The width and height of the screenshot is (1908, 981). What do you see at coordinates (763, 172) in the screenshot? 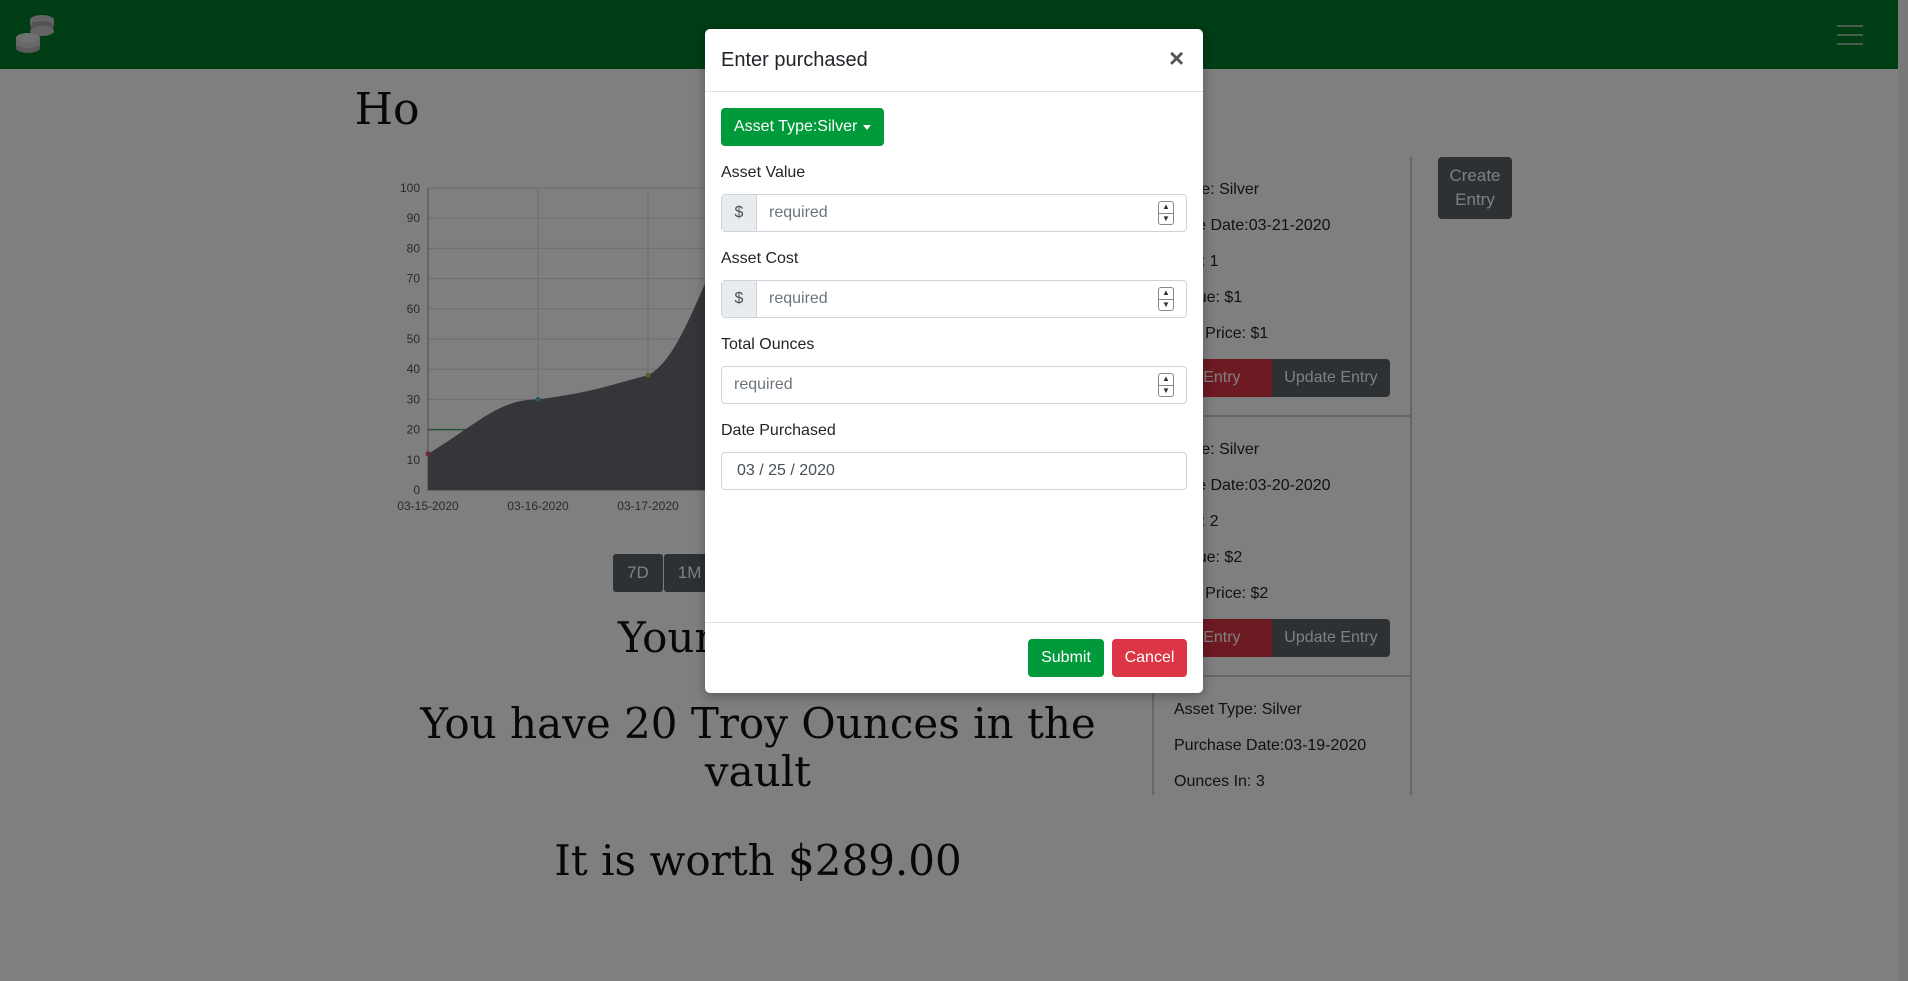
I see `asset-value-label: Asset Value` at bounding box center [763, 172].